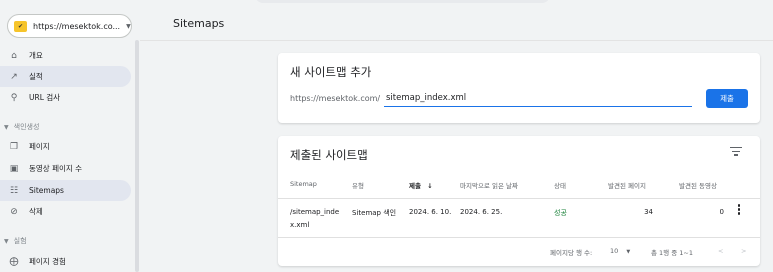 The image size is (773, 272). What do you see at coordinates (571, 253) in the screenshot?
I see `rows-per-page-label: 페이지당 행 수:` at bounding box center [571, 253].